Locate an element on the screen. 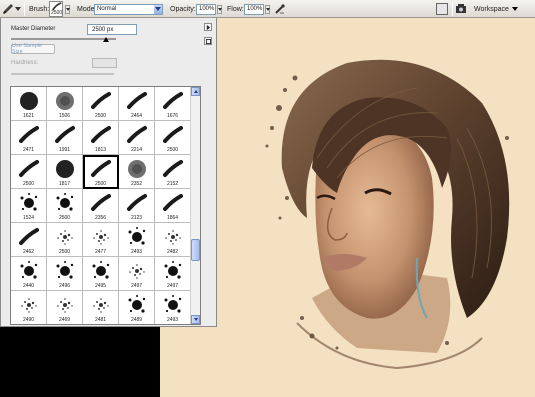 This screenshot has width=535, height=397. brush-preset-item: 2495 is located at coordinates (101, 274).